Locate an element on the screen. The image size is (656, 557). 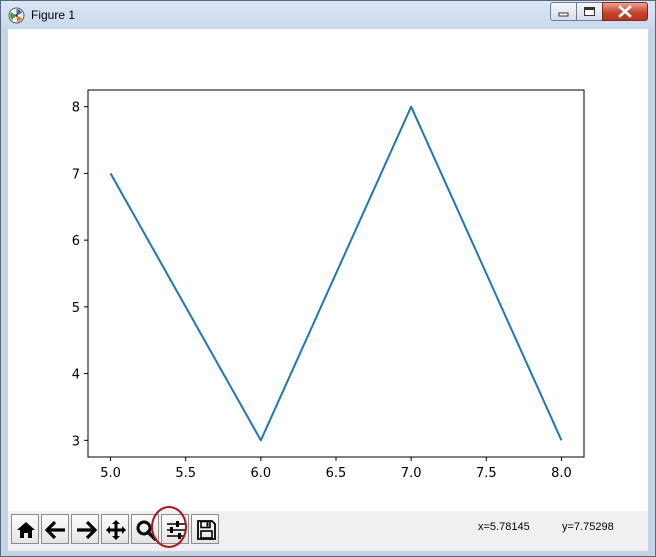
title-bar: Figure 1 is located at coordinates (328, 15).